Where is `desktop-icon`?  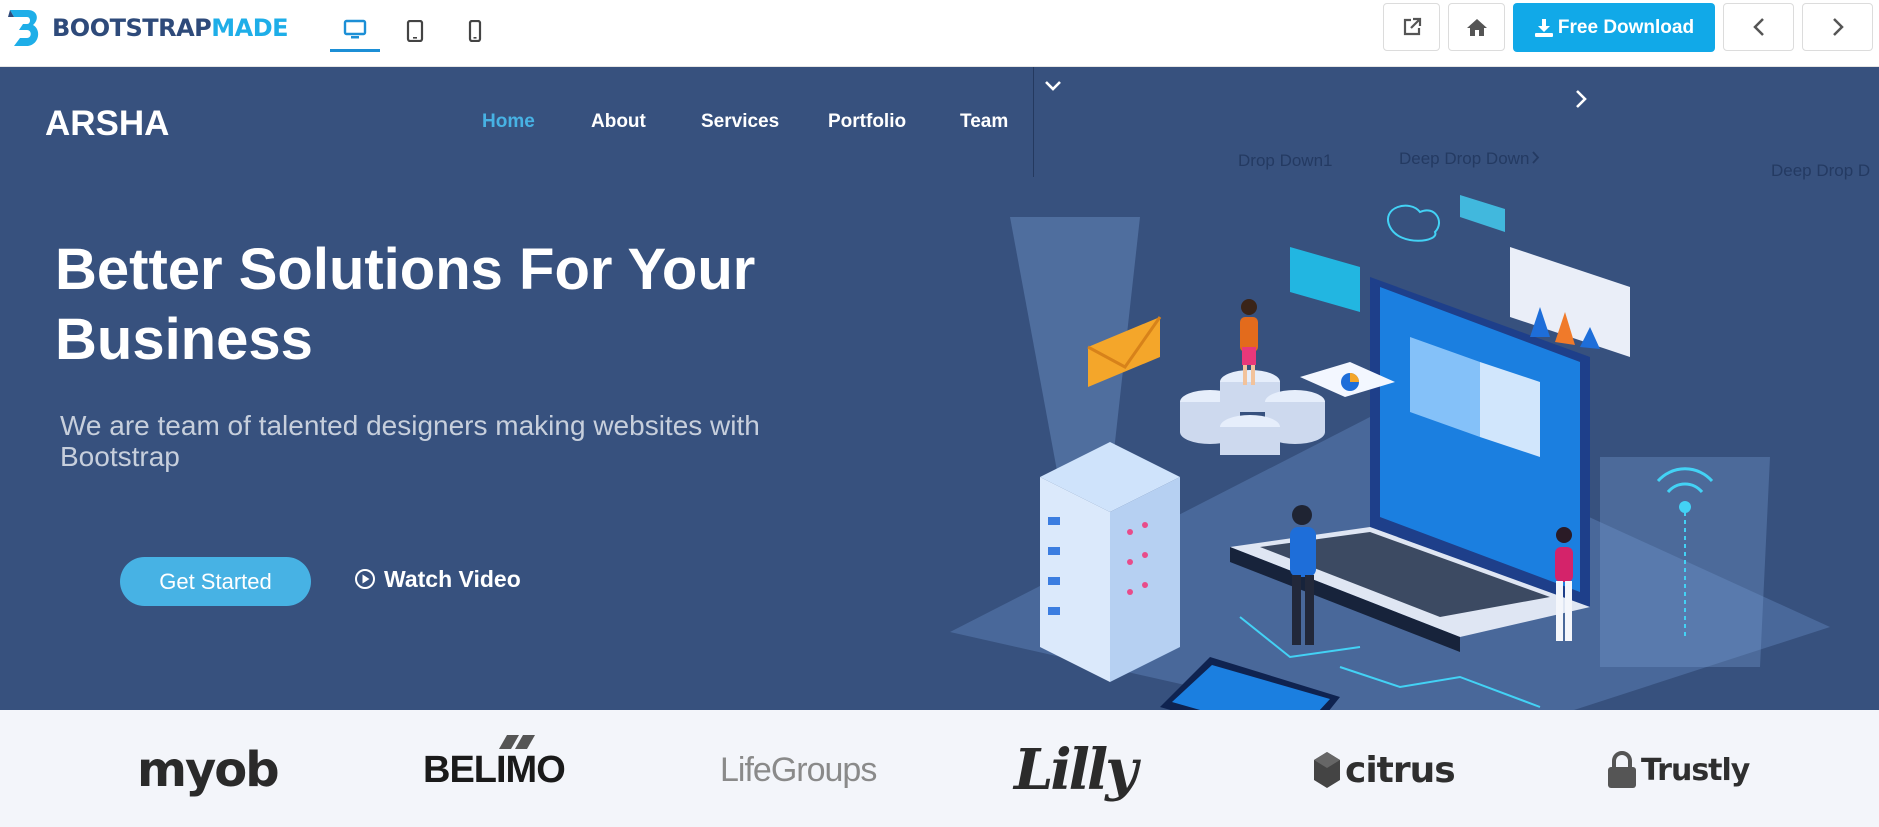
desktop-icon is located at coordinates (355, 28).